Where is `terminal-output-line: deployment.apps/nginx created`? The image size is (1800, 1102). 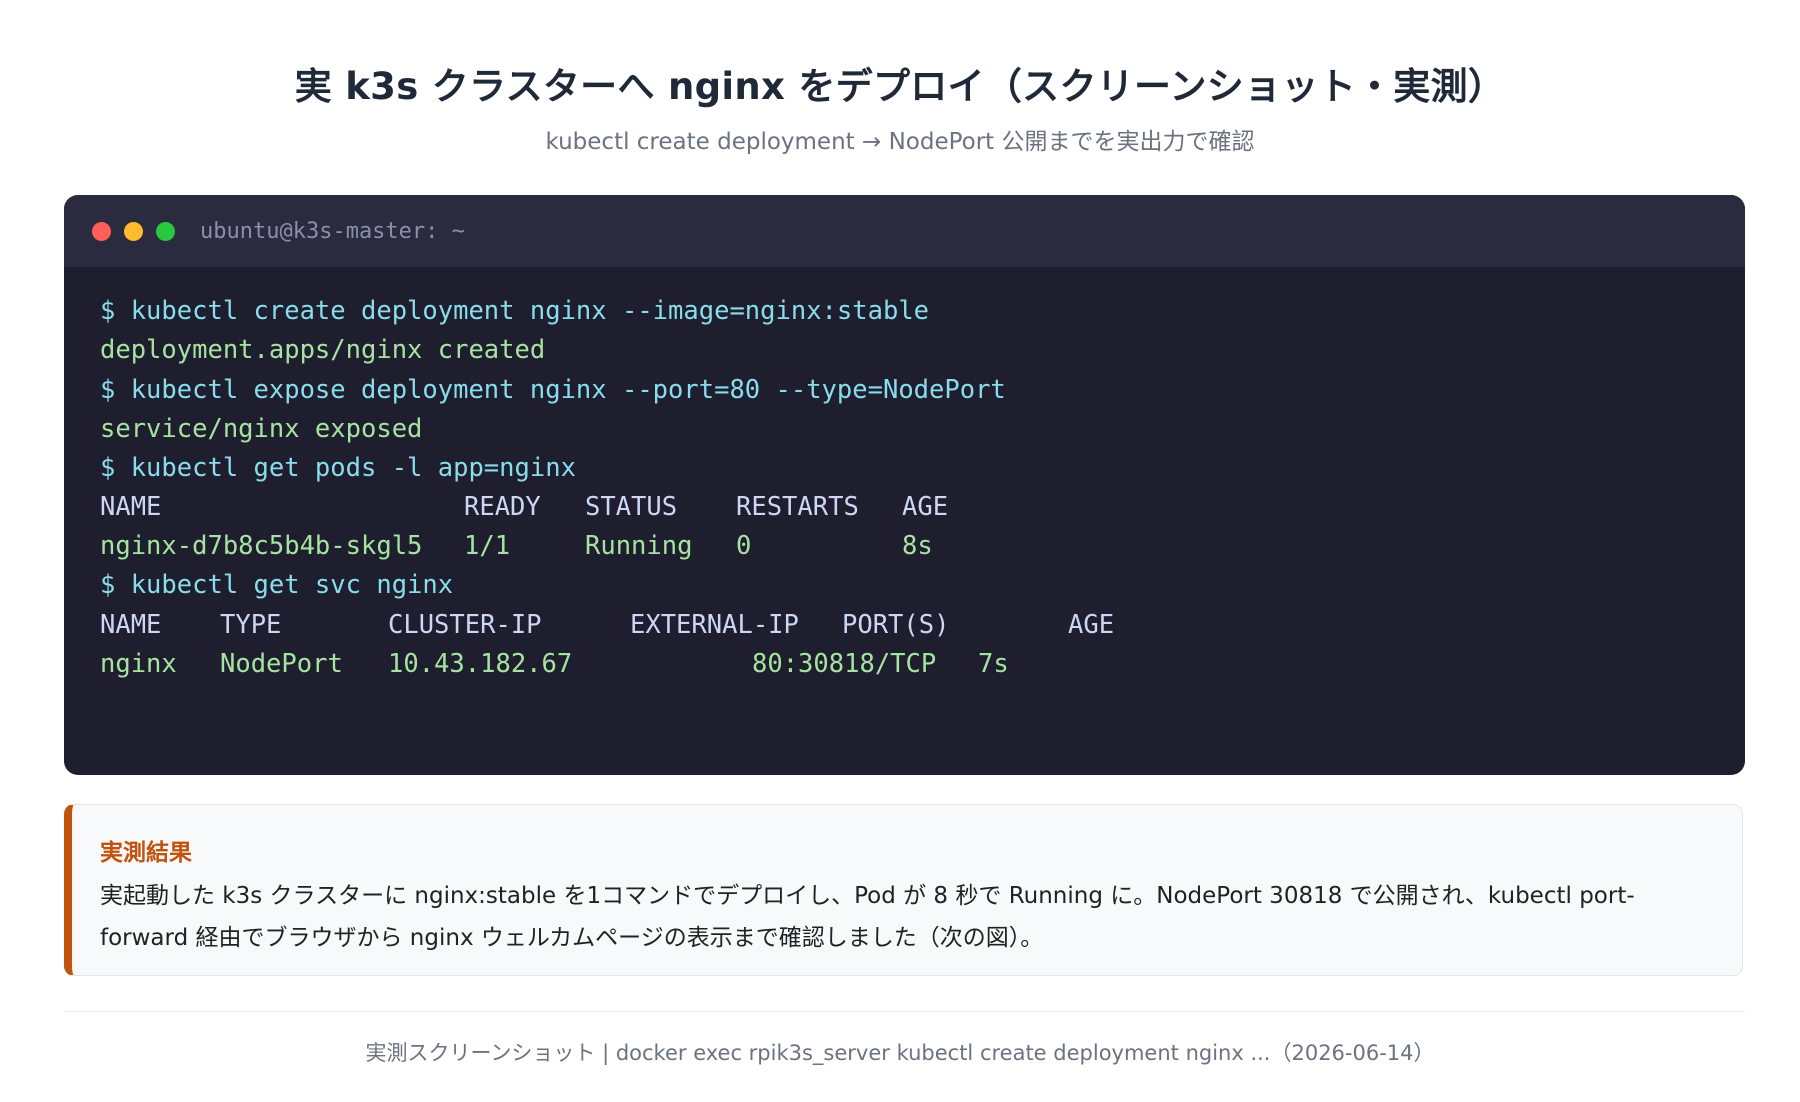
terminal-output-line: deployment.apps/nginx created is located at coordinates (323, 350).